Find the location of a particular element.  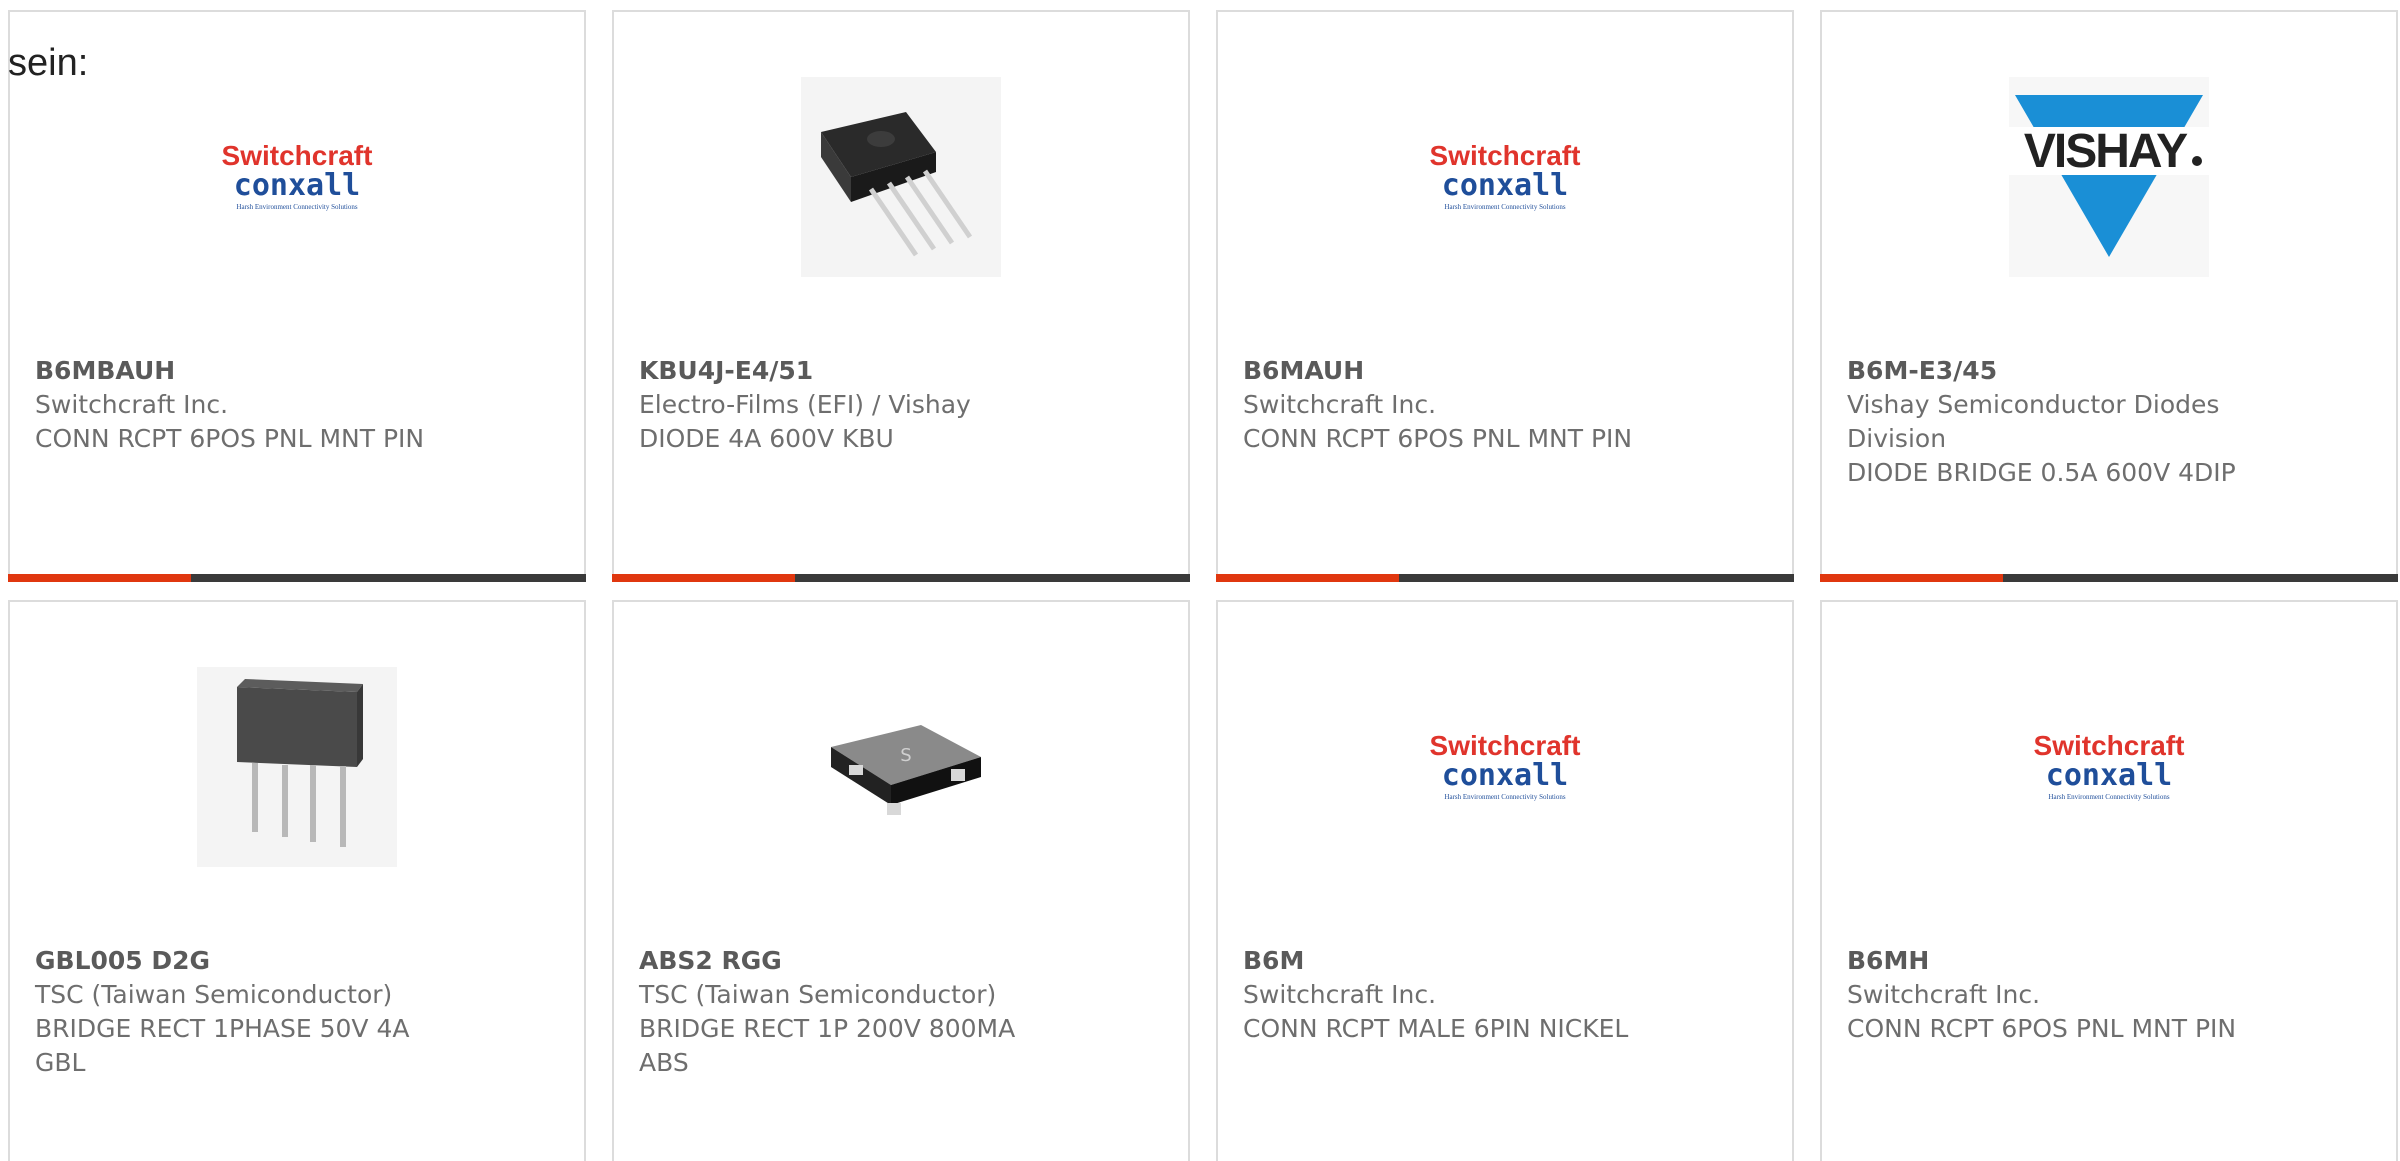

part-number: ABS2 RGG is located at coordinates (849, 961).